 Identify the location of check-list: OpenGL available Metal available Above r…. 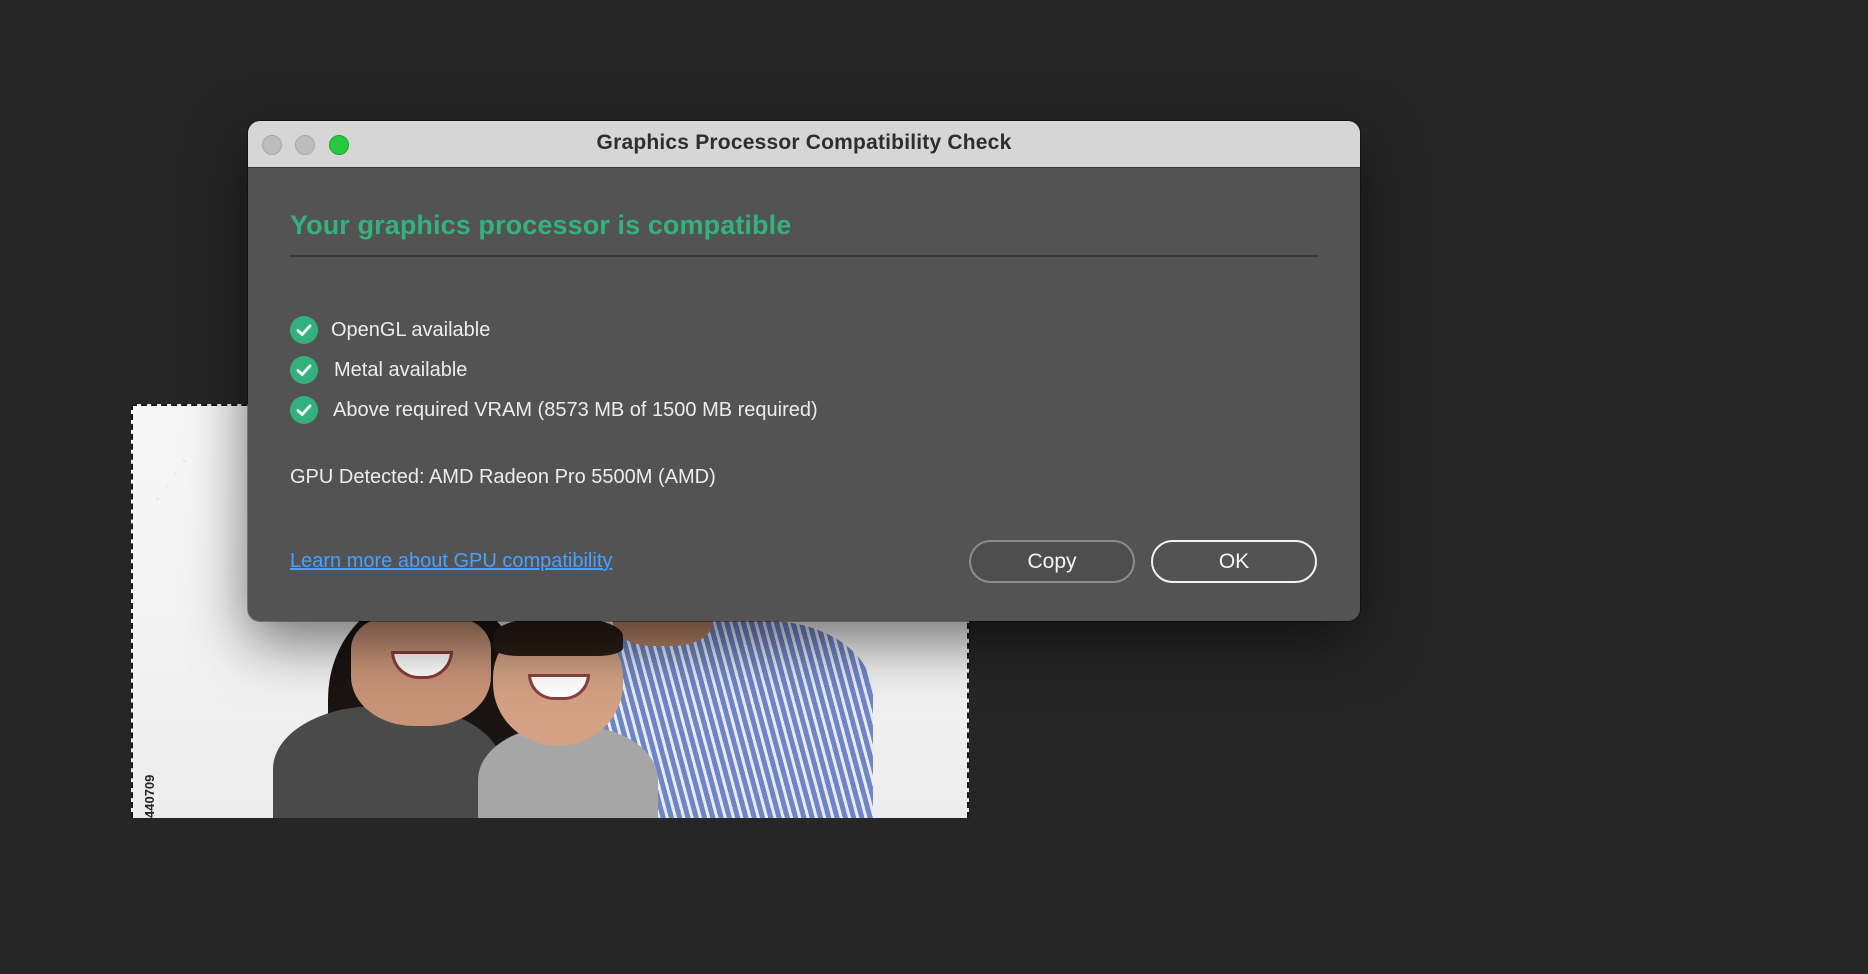
(554, 370).